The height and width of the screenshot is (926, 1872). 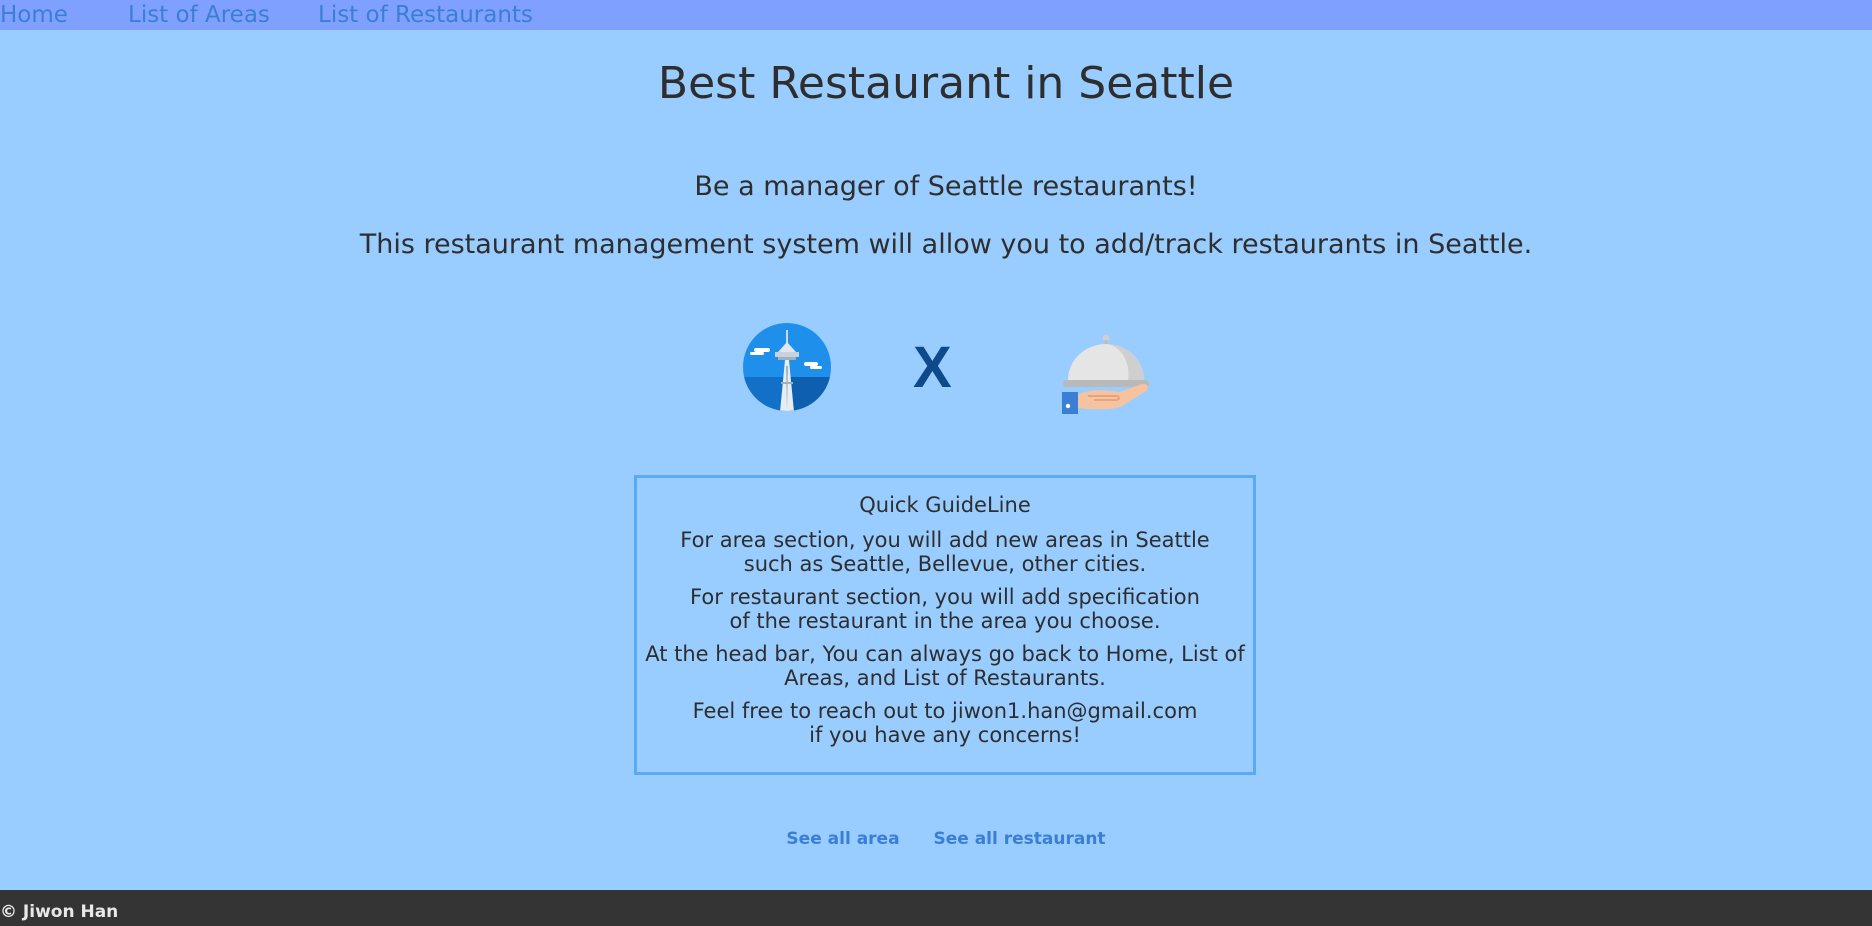 What do you see at coordinates (842, 839) in the screenshot?
I see `see-all-area-link: See all area` at bounding box center [842, 839].